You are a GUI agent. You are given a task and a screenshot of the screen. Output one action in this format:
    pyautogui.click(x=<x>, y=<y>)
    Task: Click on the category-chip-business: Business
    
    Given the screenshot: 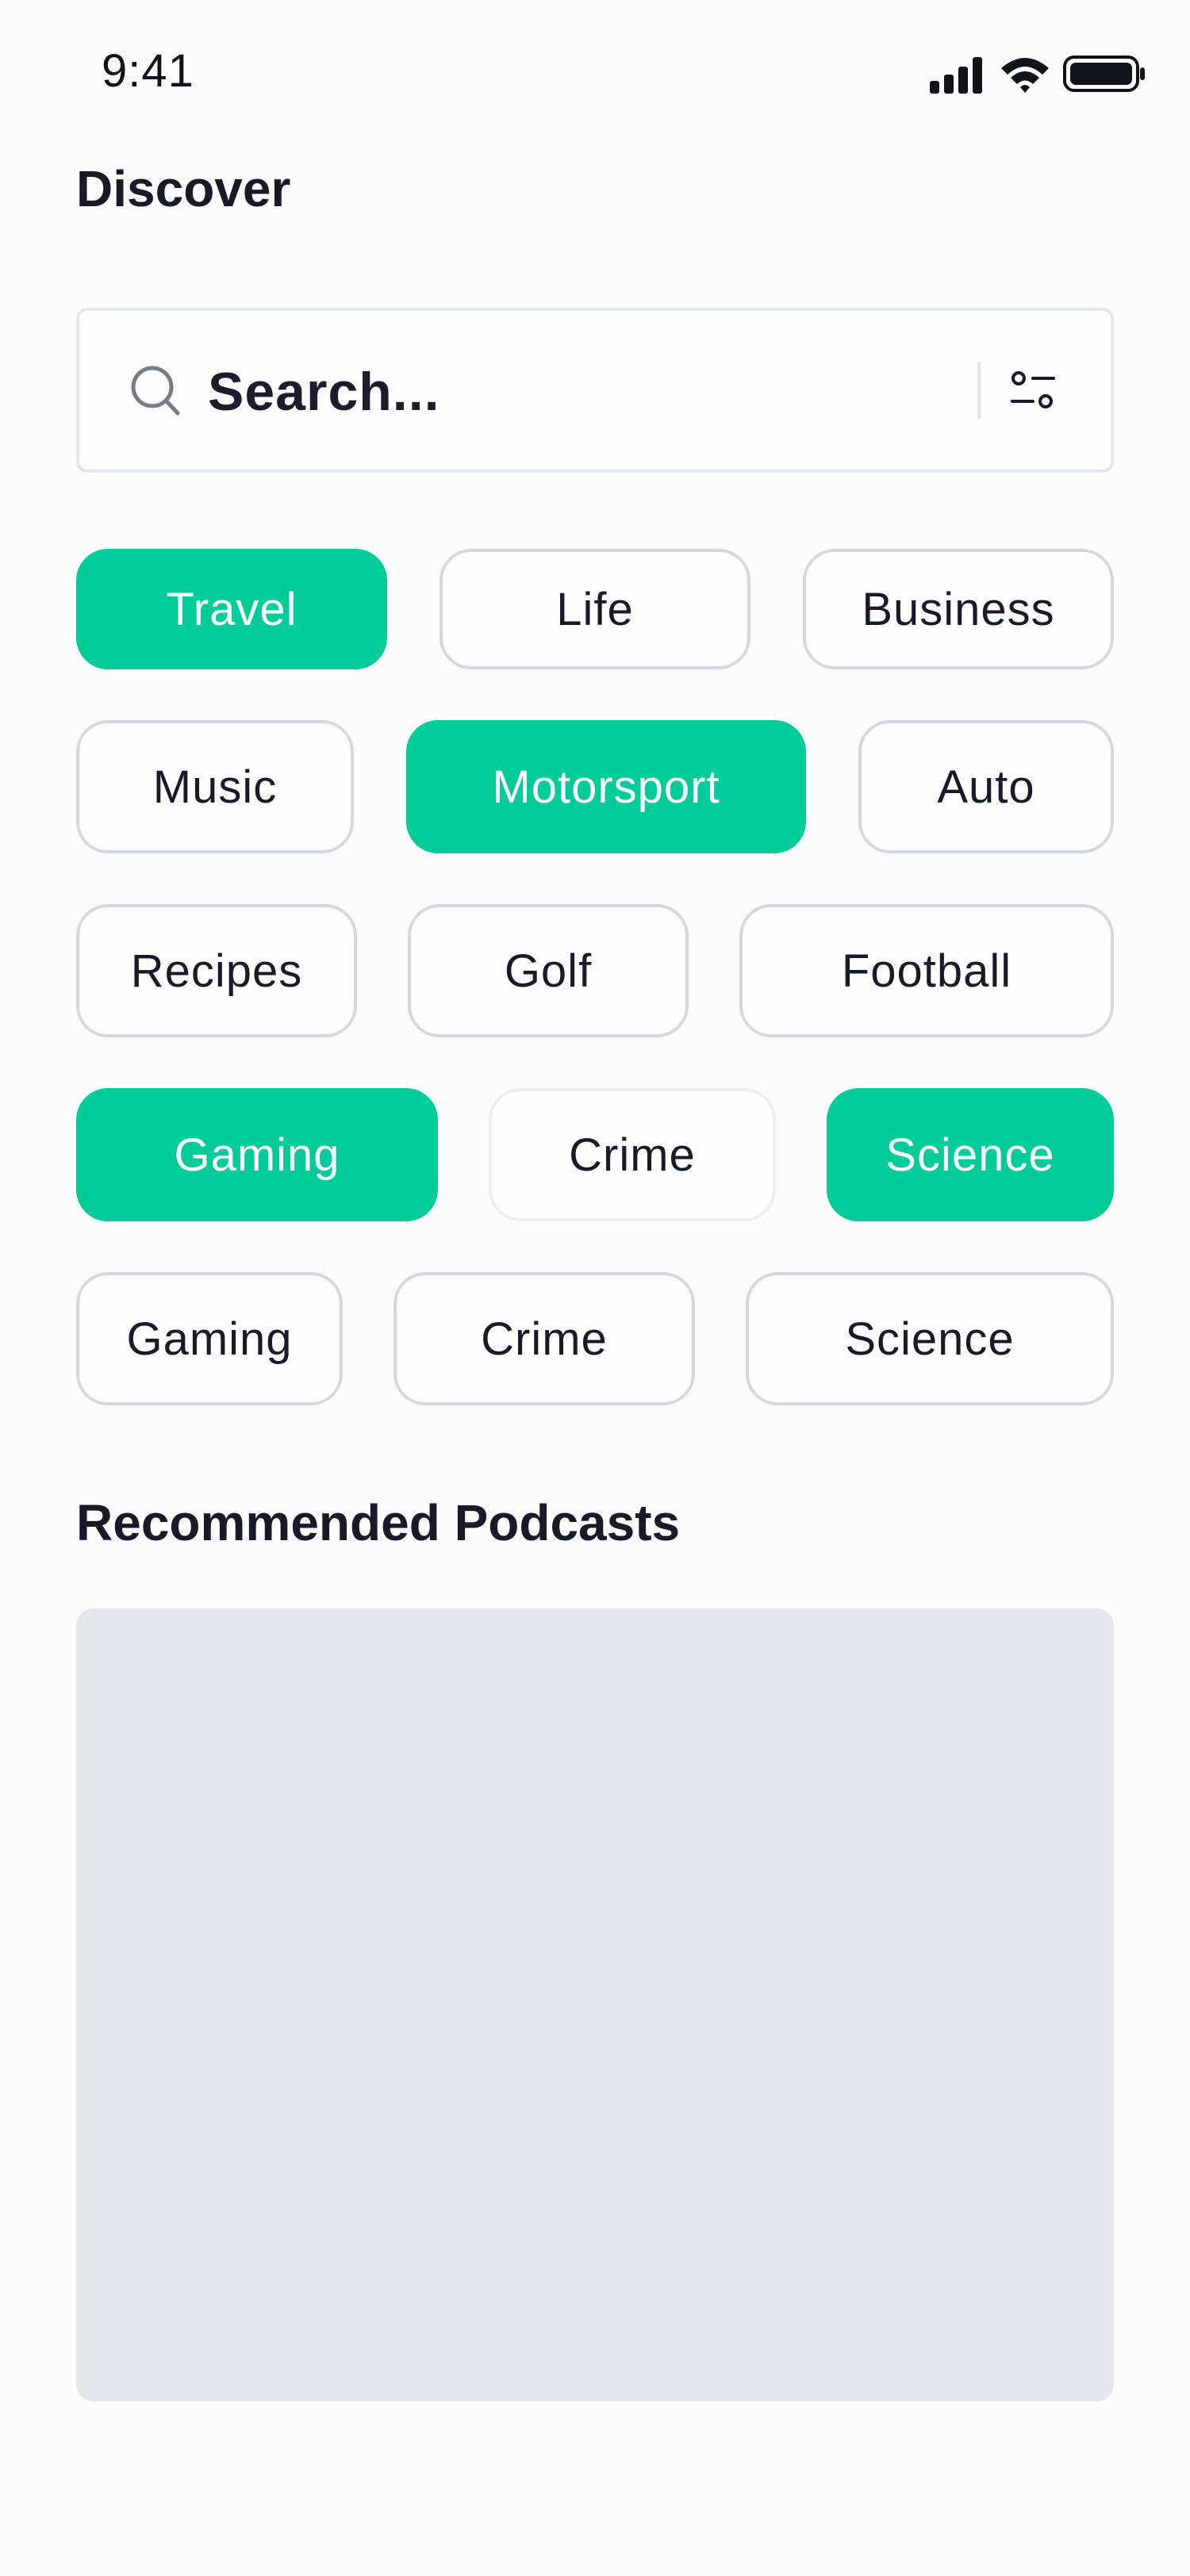 What is the action you would take?
    pyautogui.click(x=958, y=609)
    